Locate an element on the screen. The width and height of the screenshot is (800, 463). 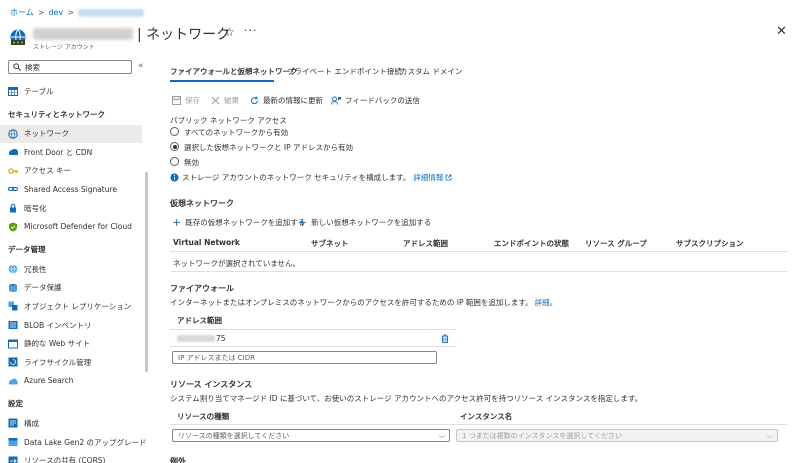
sidebar-item-label: リソースの共有 (CORS) is located at coordinates (65, 459).